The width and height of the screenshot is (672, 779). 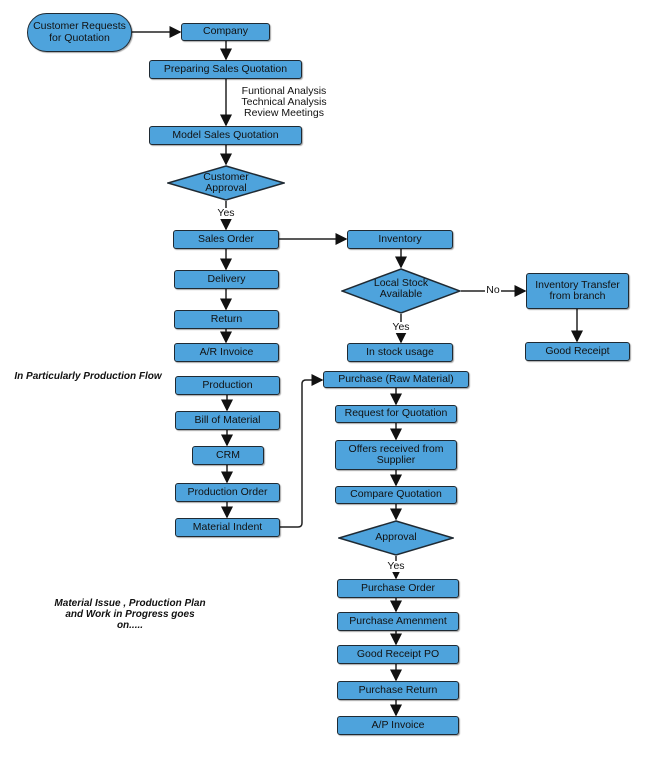 I want to click on node-material-indent: Material Indent, so click(x=227, y=527).